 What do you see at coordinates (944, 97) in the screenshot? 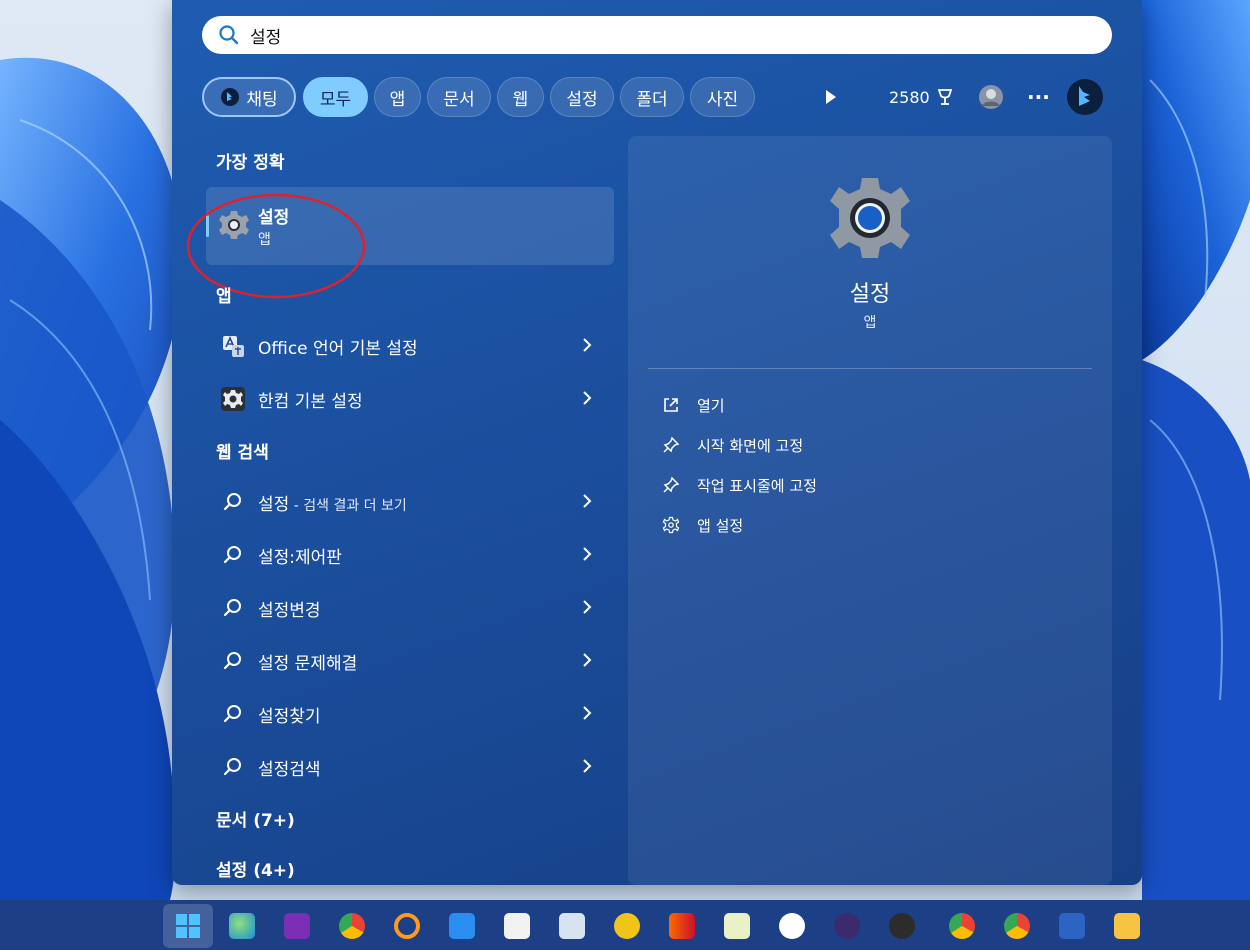
I see `rewards-icon` at bounding box center [944, 97].